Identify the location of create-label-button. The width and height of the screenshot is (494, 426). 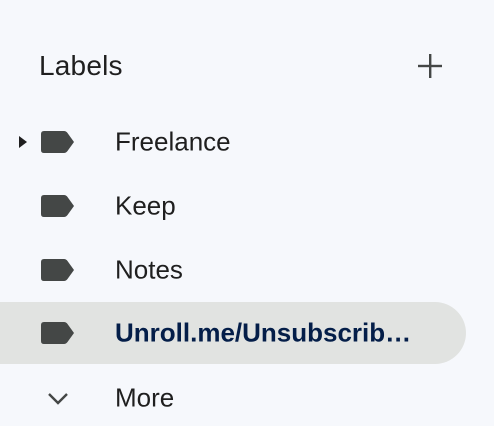
(430, 66).